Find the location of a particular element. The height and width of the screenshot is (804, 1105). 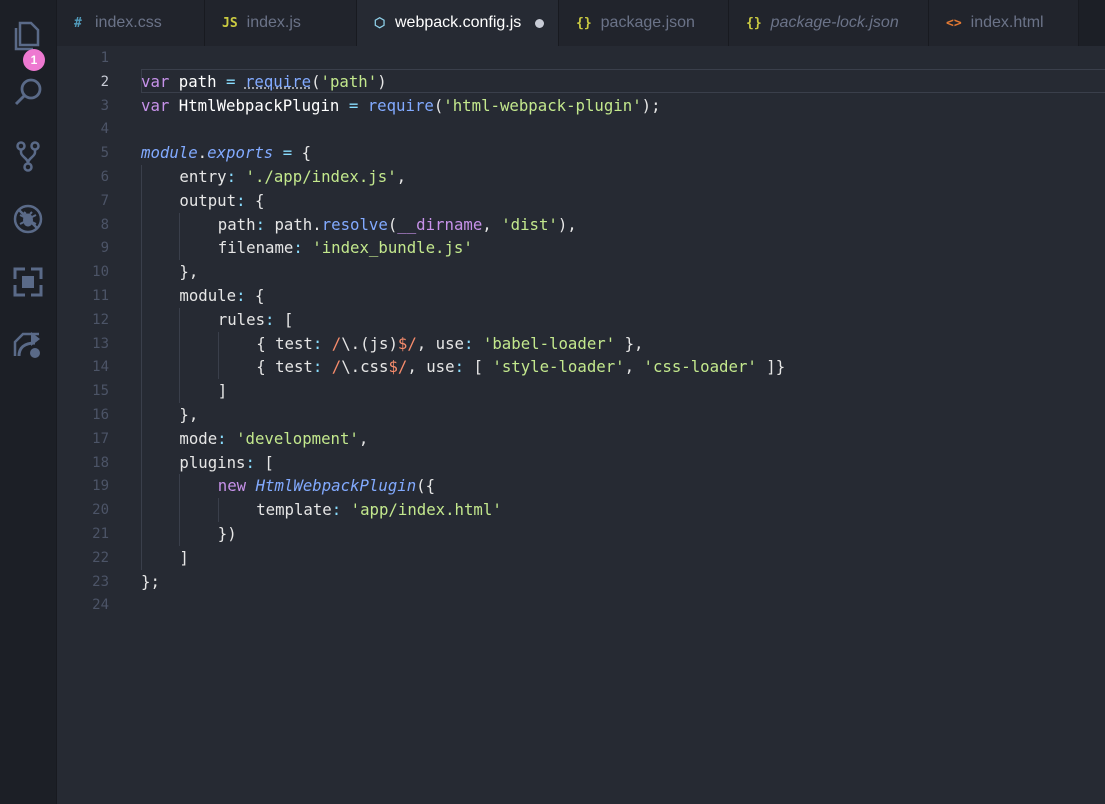

code-token: }; is located at coordinates (150, 581).